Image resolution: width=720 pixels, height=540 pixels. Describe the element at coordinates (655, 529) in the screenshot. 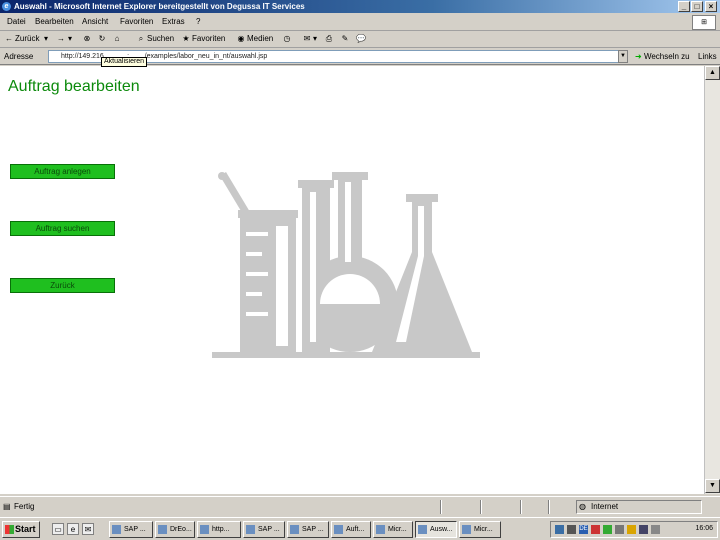

I see `usb-icon` at that location.